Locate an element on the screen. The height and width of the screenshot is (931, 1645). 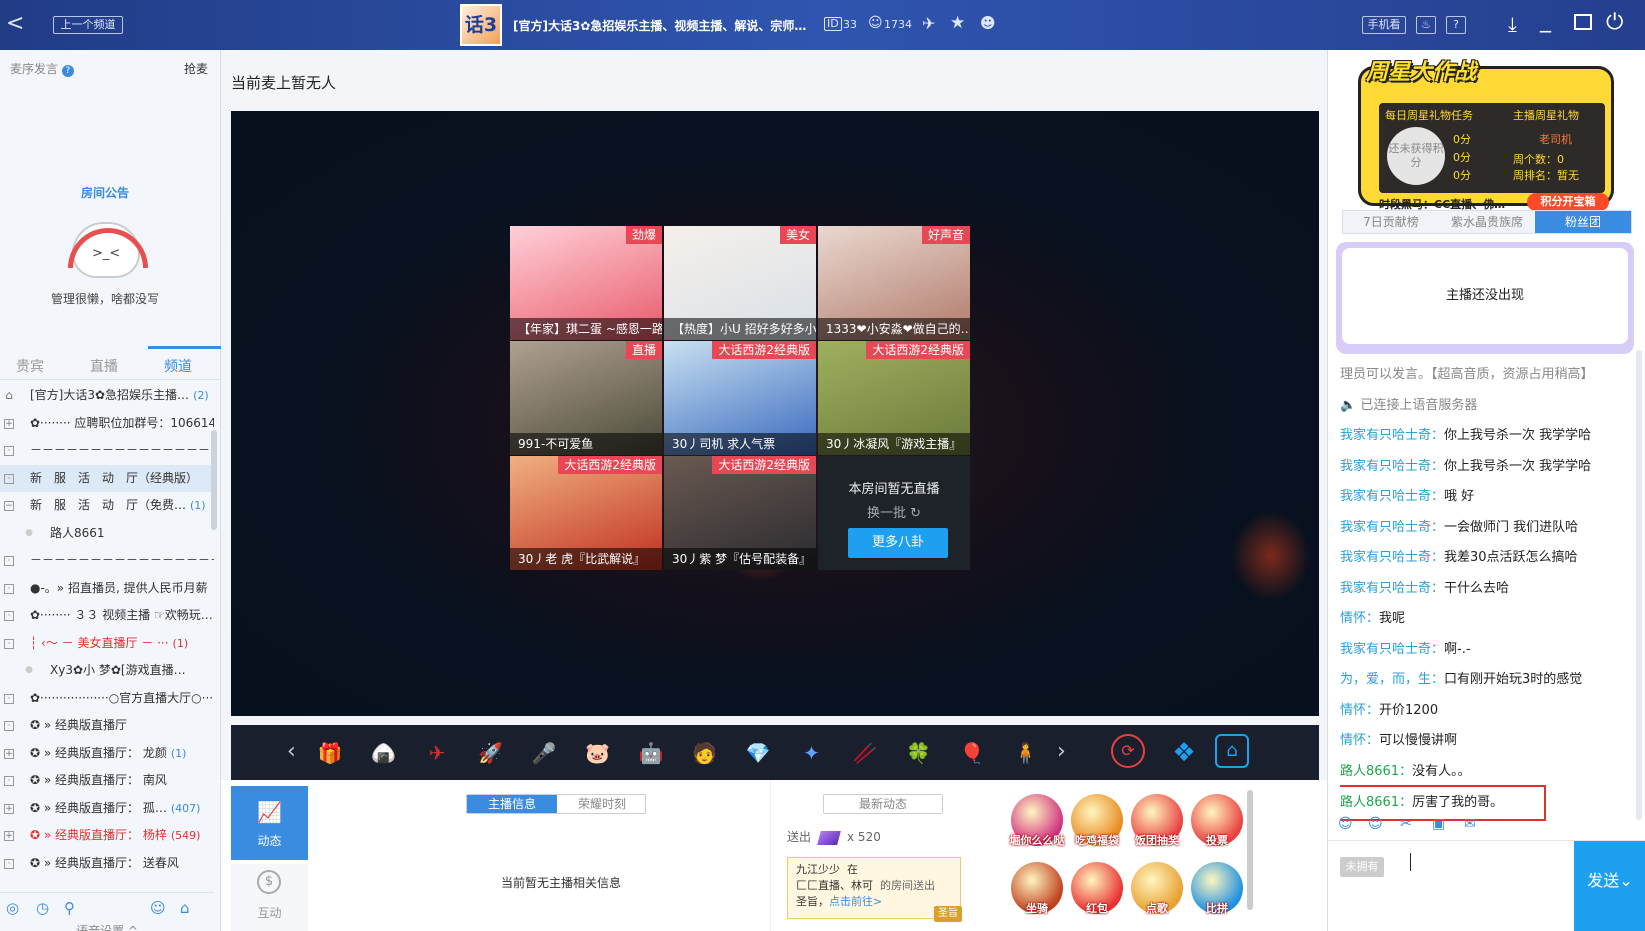
channel-item: · 新 服 活 动 厅（经典版） is located at coordinates (107, 478).